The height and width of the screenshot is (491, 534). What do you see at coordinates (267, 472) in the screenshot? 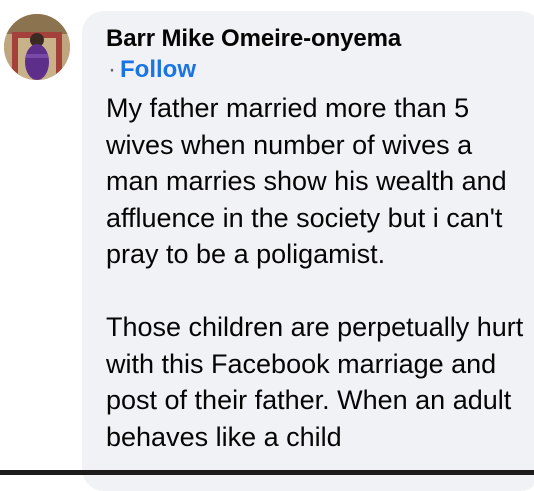
I see `bottom-divider` at bounding box center [267, 472].